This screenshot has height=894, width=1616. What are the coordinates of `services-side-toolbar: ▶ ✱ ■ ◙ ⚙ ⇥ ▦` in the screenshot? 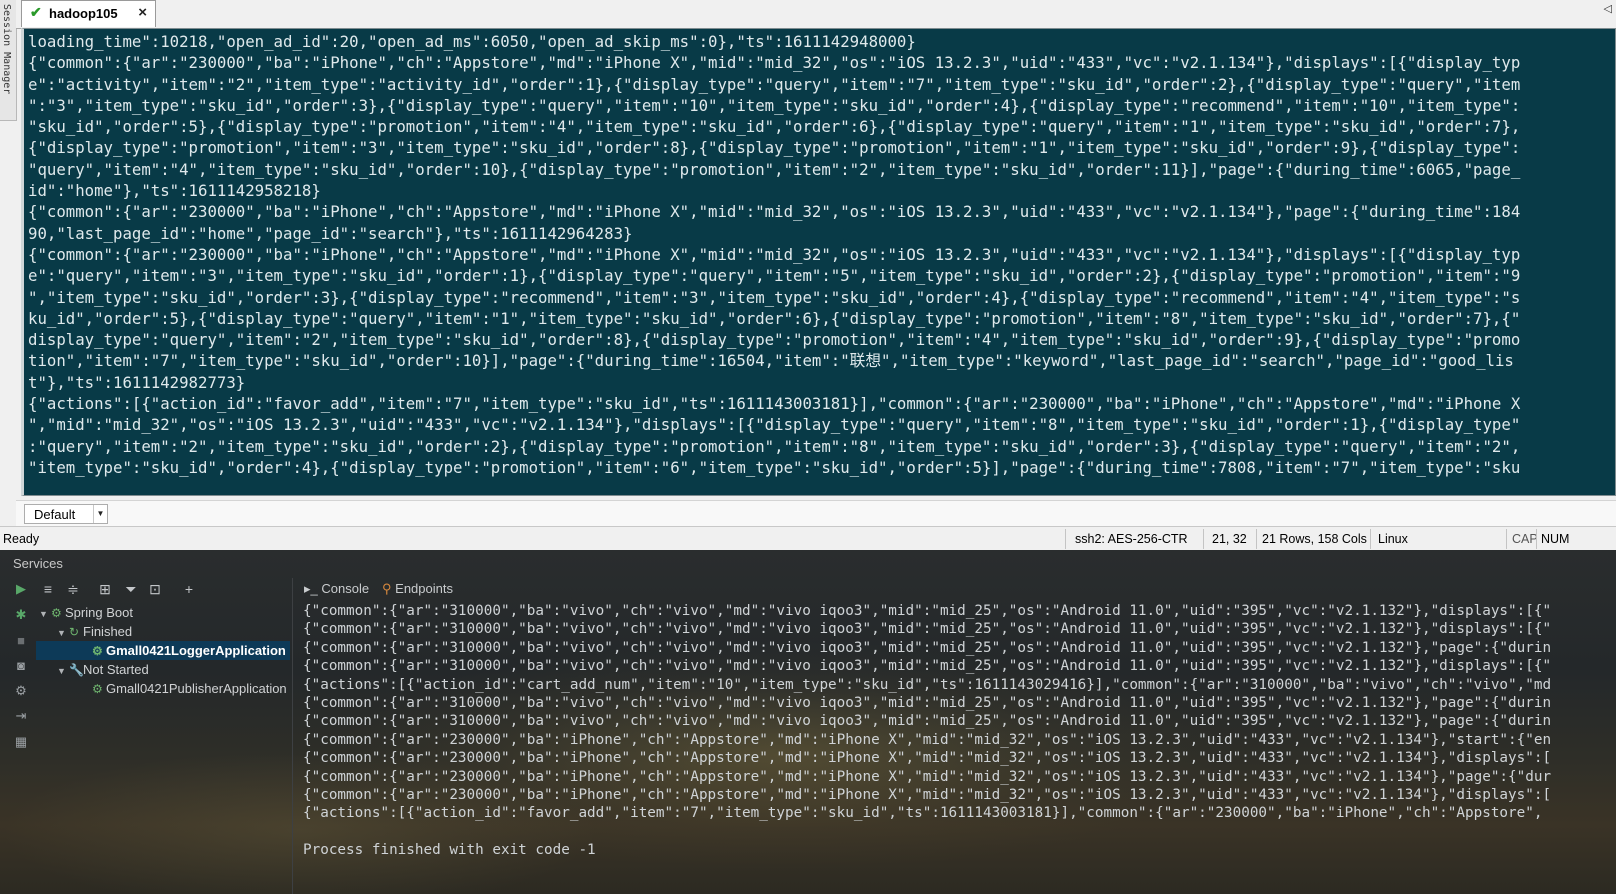 It's located at (18, 736).